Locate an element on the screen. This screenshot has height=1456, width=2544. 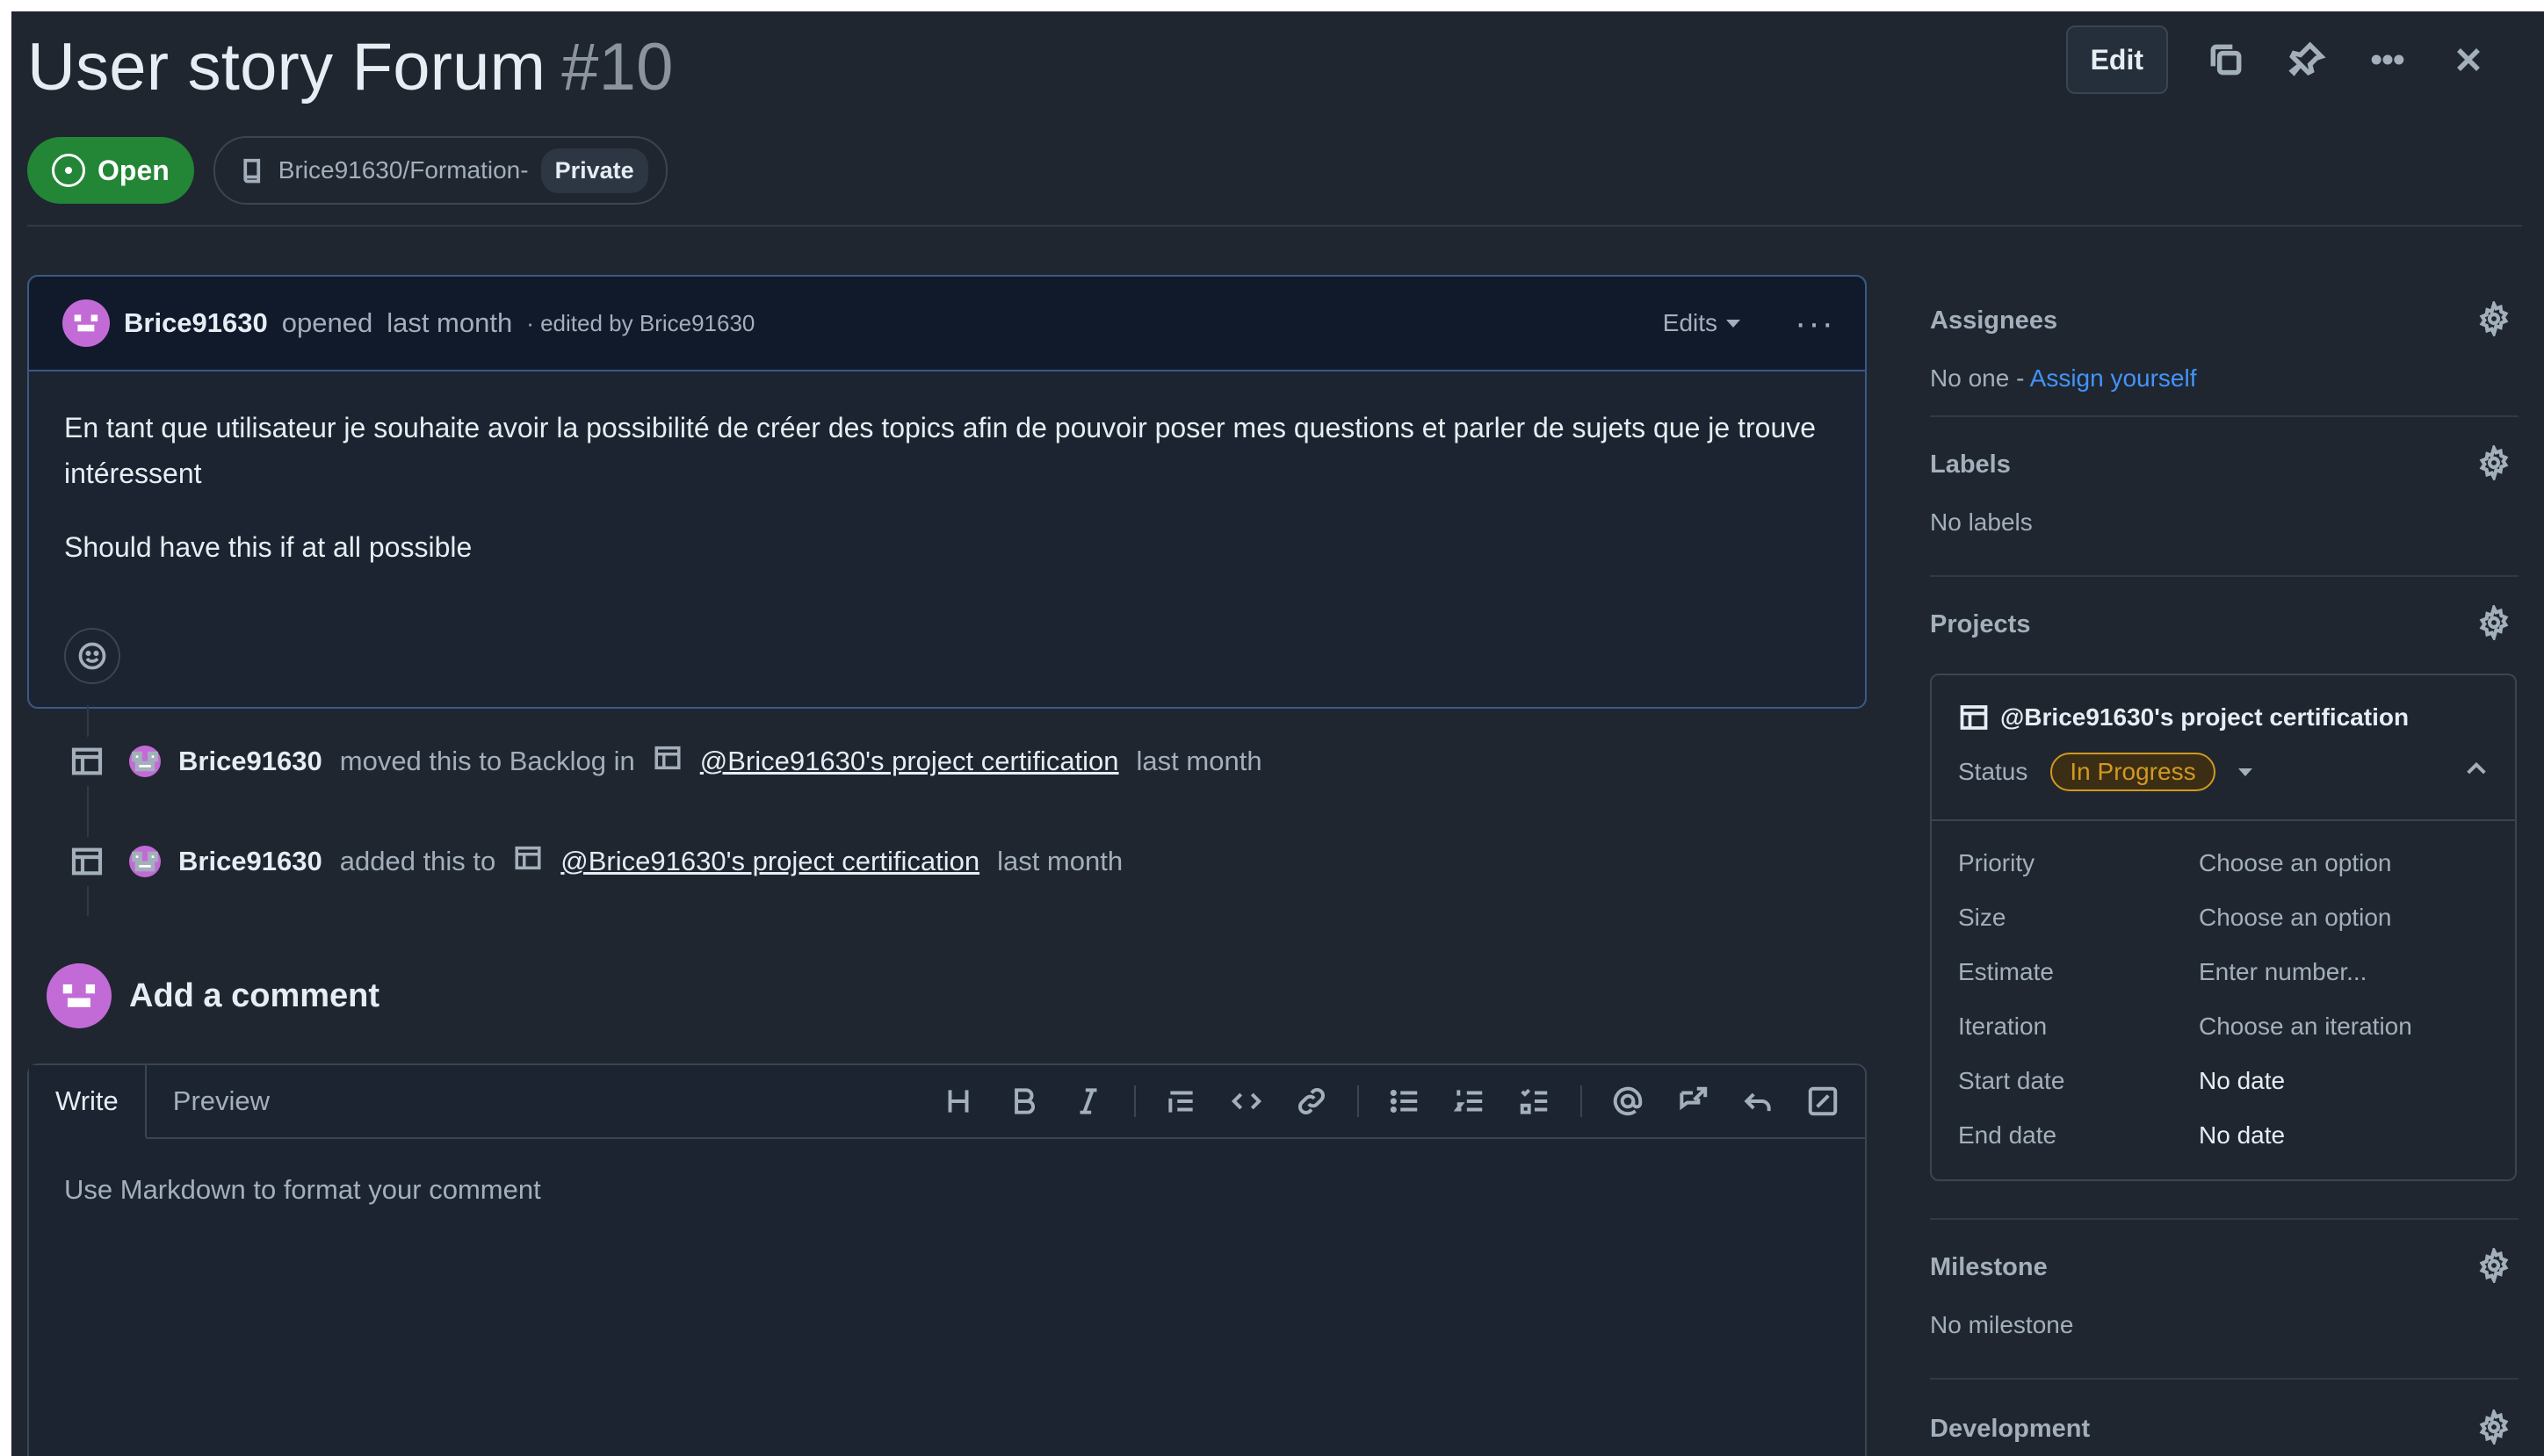
field-start-date: Start date No date is located at coordinates (2121, 1081).